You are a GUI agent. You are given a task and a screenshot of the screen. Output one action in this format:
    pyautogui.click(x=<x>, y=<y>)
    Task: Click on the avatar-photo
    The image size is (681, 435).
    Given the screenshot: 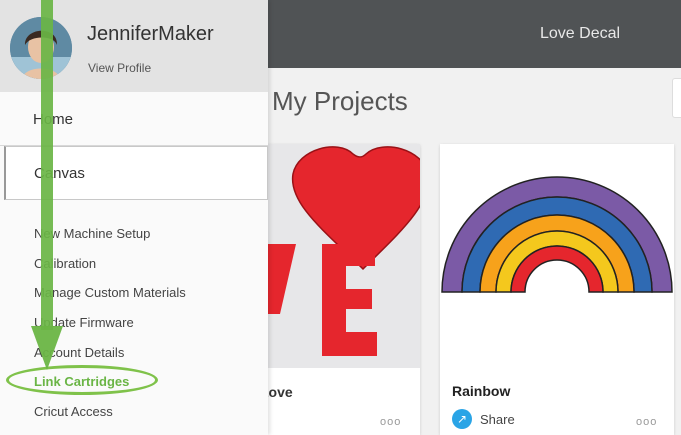 What is the action you would take?
    pyautogui.click(x=41, y=48)
    